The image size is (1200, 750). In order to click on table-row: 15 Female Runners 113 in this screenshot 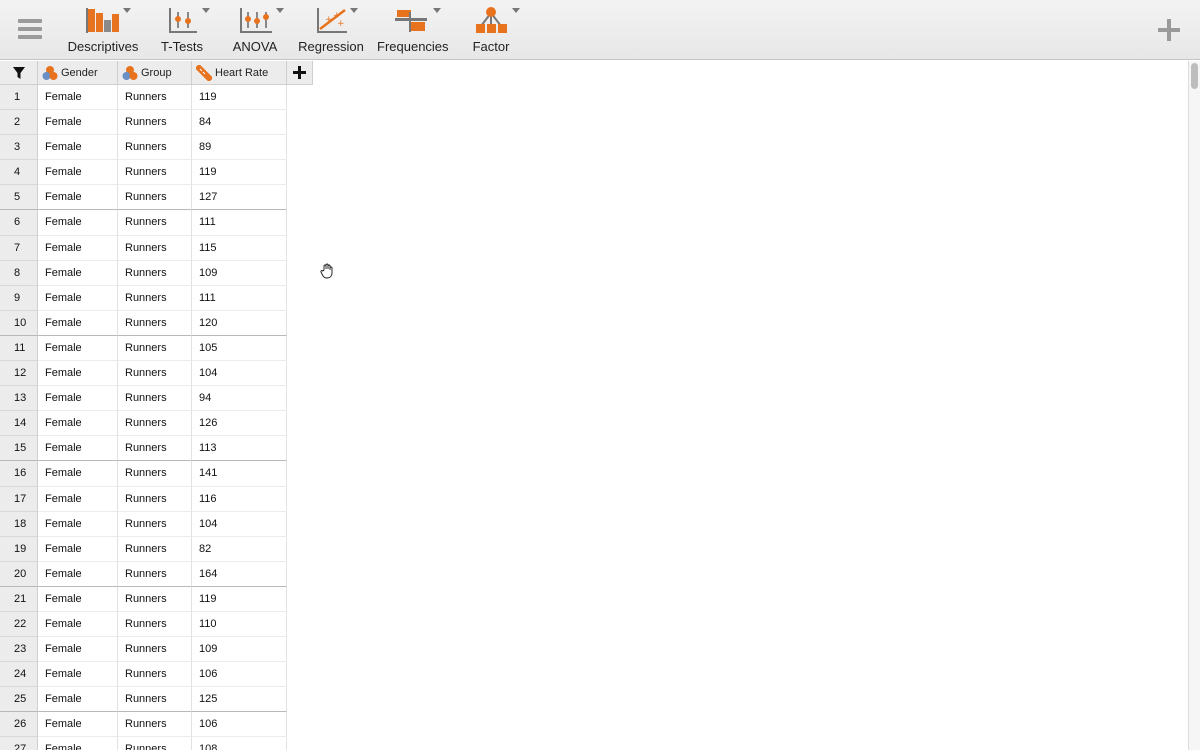, I will do `click(144, 449)`.